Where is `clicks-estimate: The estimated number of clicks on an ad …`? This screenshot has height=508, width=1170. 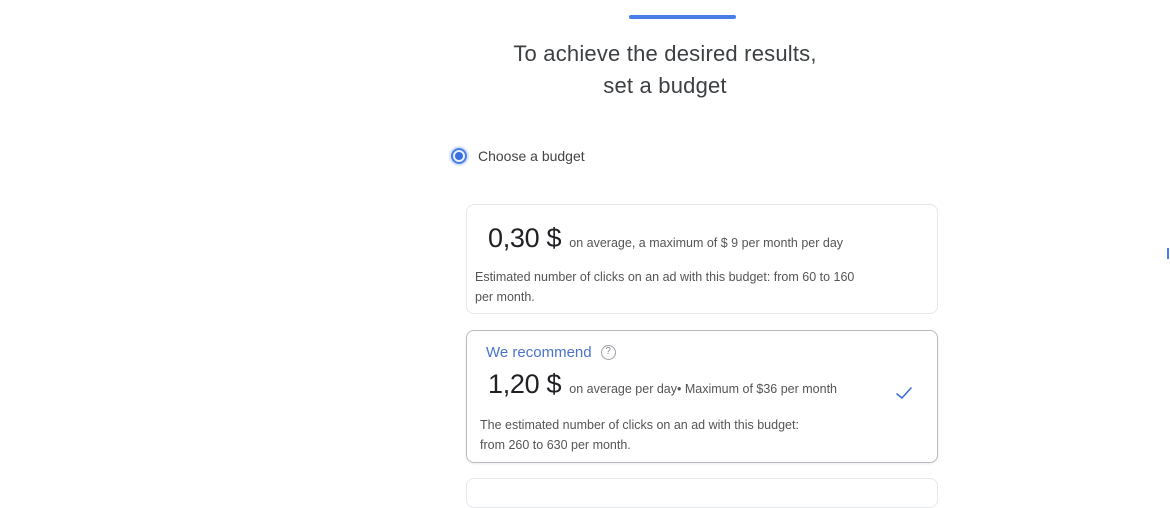 clicks-estimate: The estimated number of clicks on an ad … is located at coordinates (639, 435).